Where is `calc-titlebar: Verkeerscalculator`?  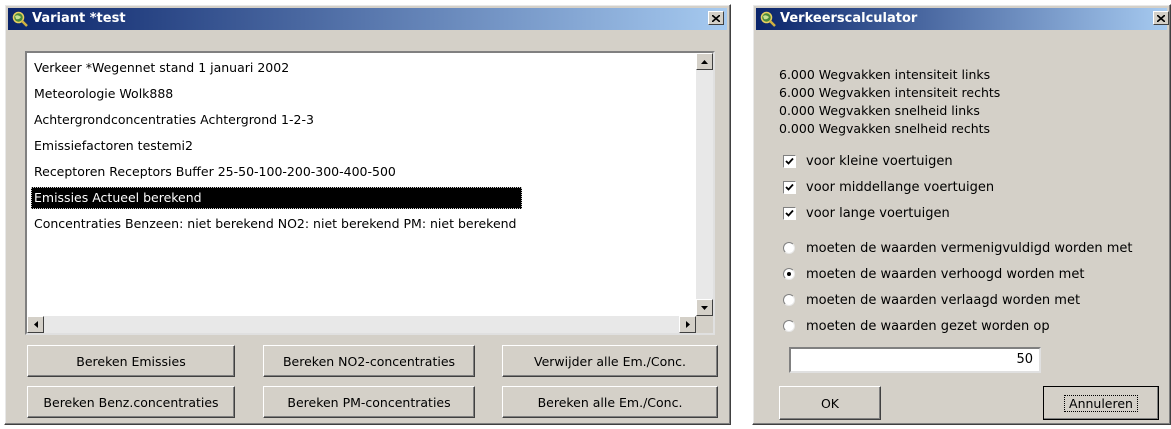
calc-titlebar: Verkeerscalculator is located at coordinates (962, 19).